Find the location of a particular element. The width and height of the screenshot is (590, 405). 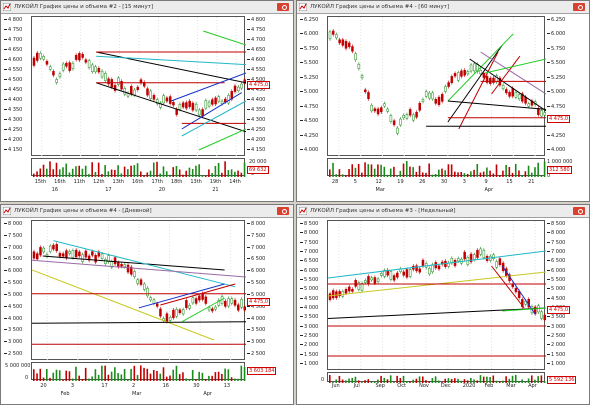

y-tick-label: 3 500 is located at coordinates (556, 317).